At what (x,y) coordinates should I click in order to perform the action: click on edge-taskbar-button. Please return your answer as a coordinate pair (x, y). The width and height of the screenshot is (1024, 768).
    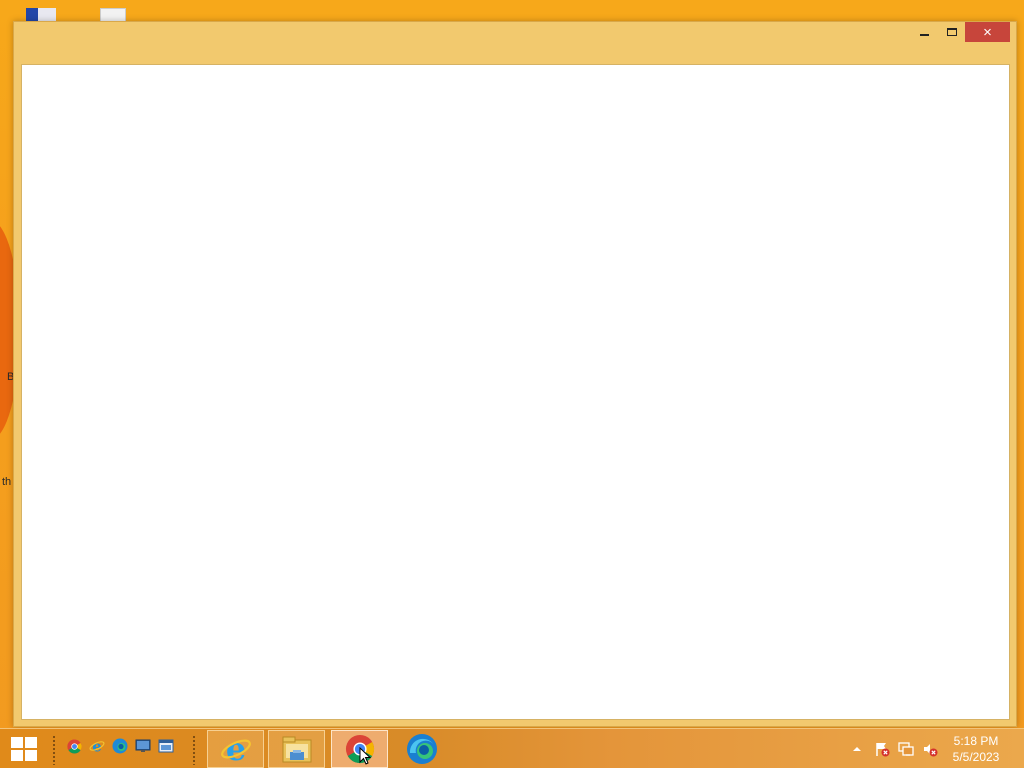
    Looking at the image, I should click on (421, 749).